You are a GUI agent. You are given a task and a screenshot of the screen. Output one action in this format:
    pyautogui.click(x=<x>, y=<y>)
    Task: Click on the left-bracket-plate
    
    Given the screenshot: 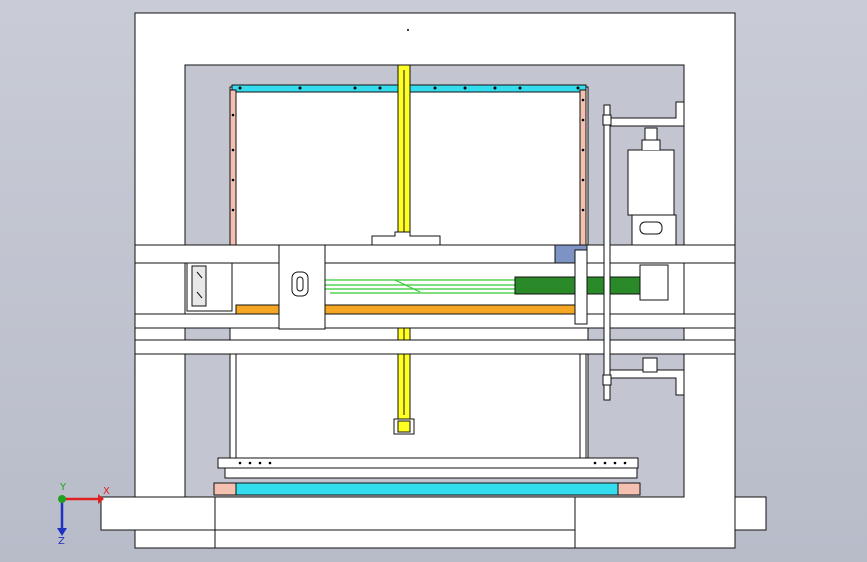 What is the action you would take?
    pyautogui.click(x=199, y=286)
    